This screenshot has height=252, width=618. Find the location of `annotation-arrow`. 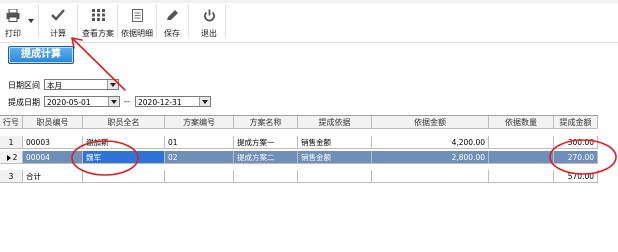

annotation-arrow is located at coordinates (98, 64).